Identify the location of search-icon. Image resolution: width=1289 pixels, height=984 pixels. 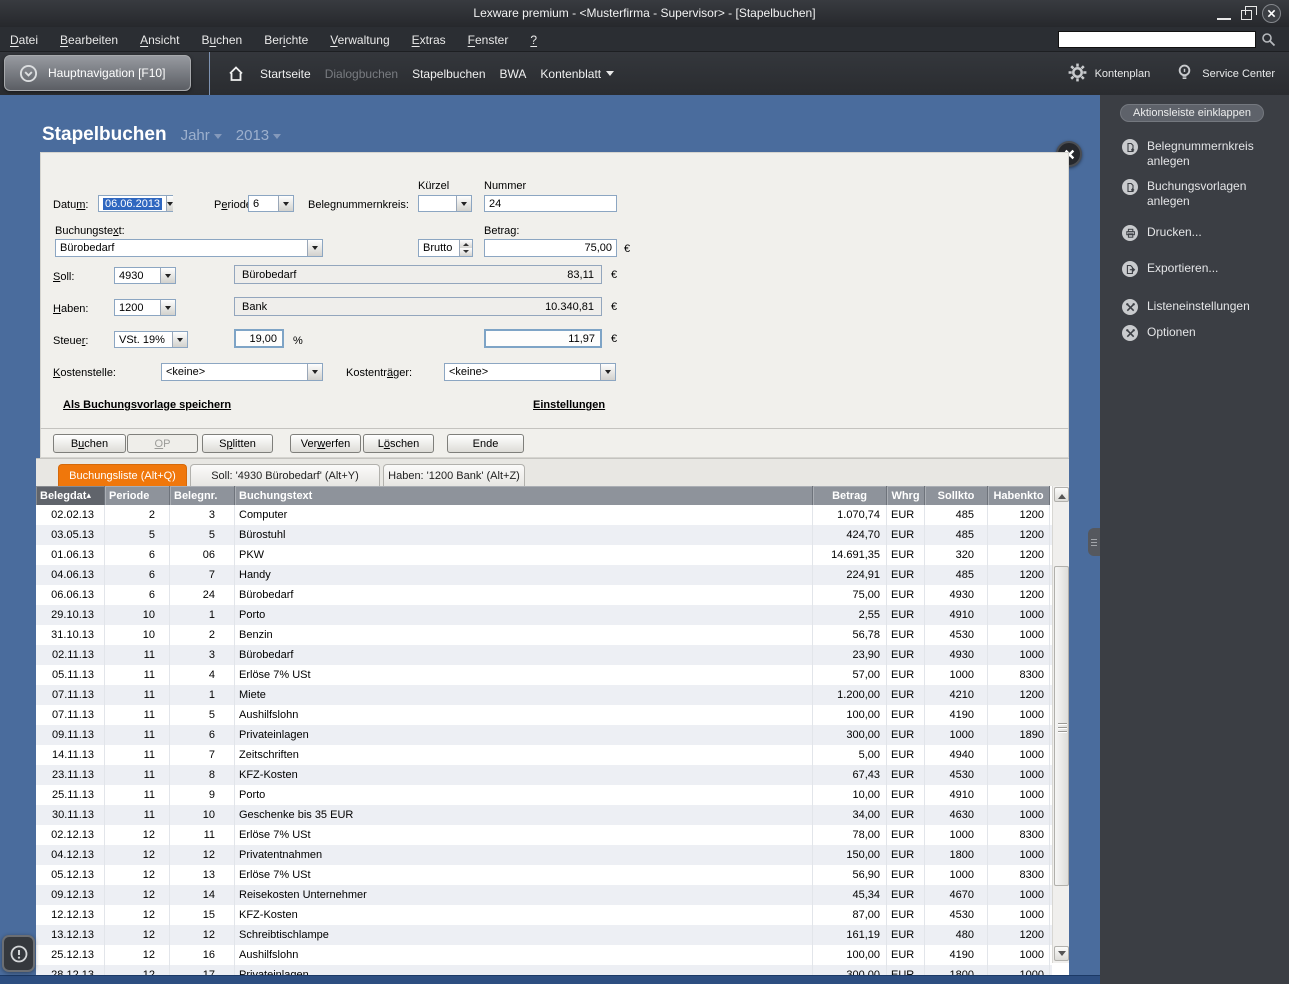
(1268, 42).